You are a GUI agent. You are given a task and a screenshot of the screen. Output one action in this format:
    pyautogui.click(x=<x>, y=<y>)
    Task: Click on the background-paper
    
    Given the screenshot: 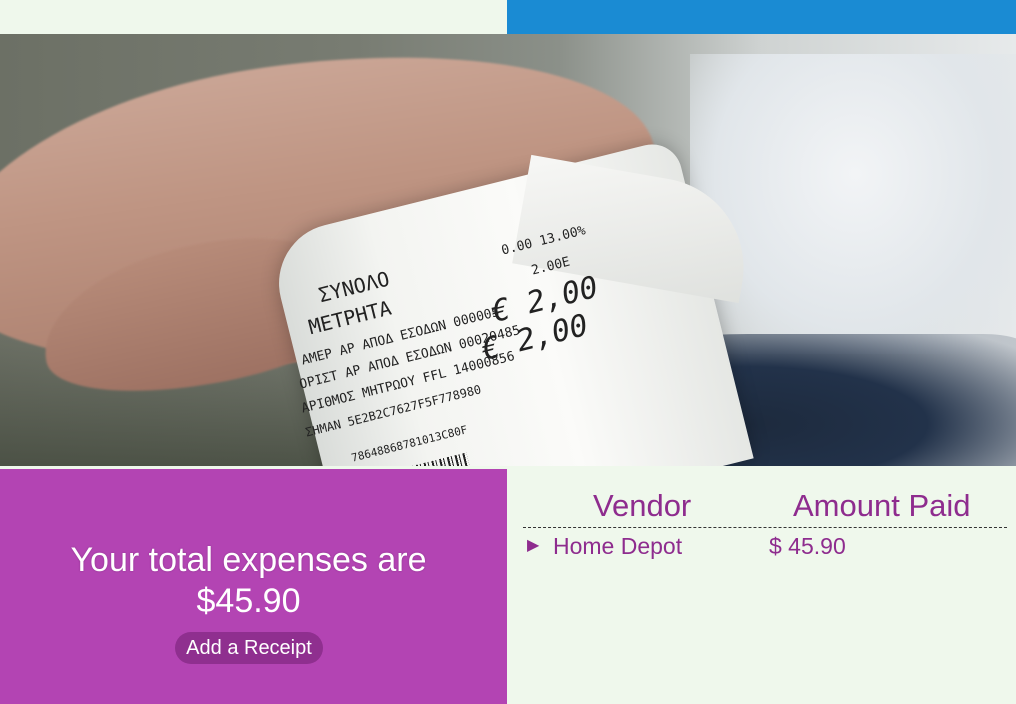 What is the action you would take?
    pyautogui.click(x=853, y=204)
    